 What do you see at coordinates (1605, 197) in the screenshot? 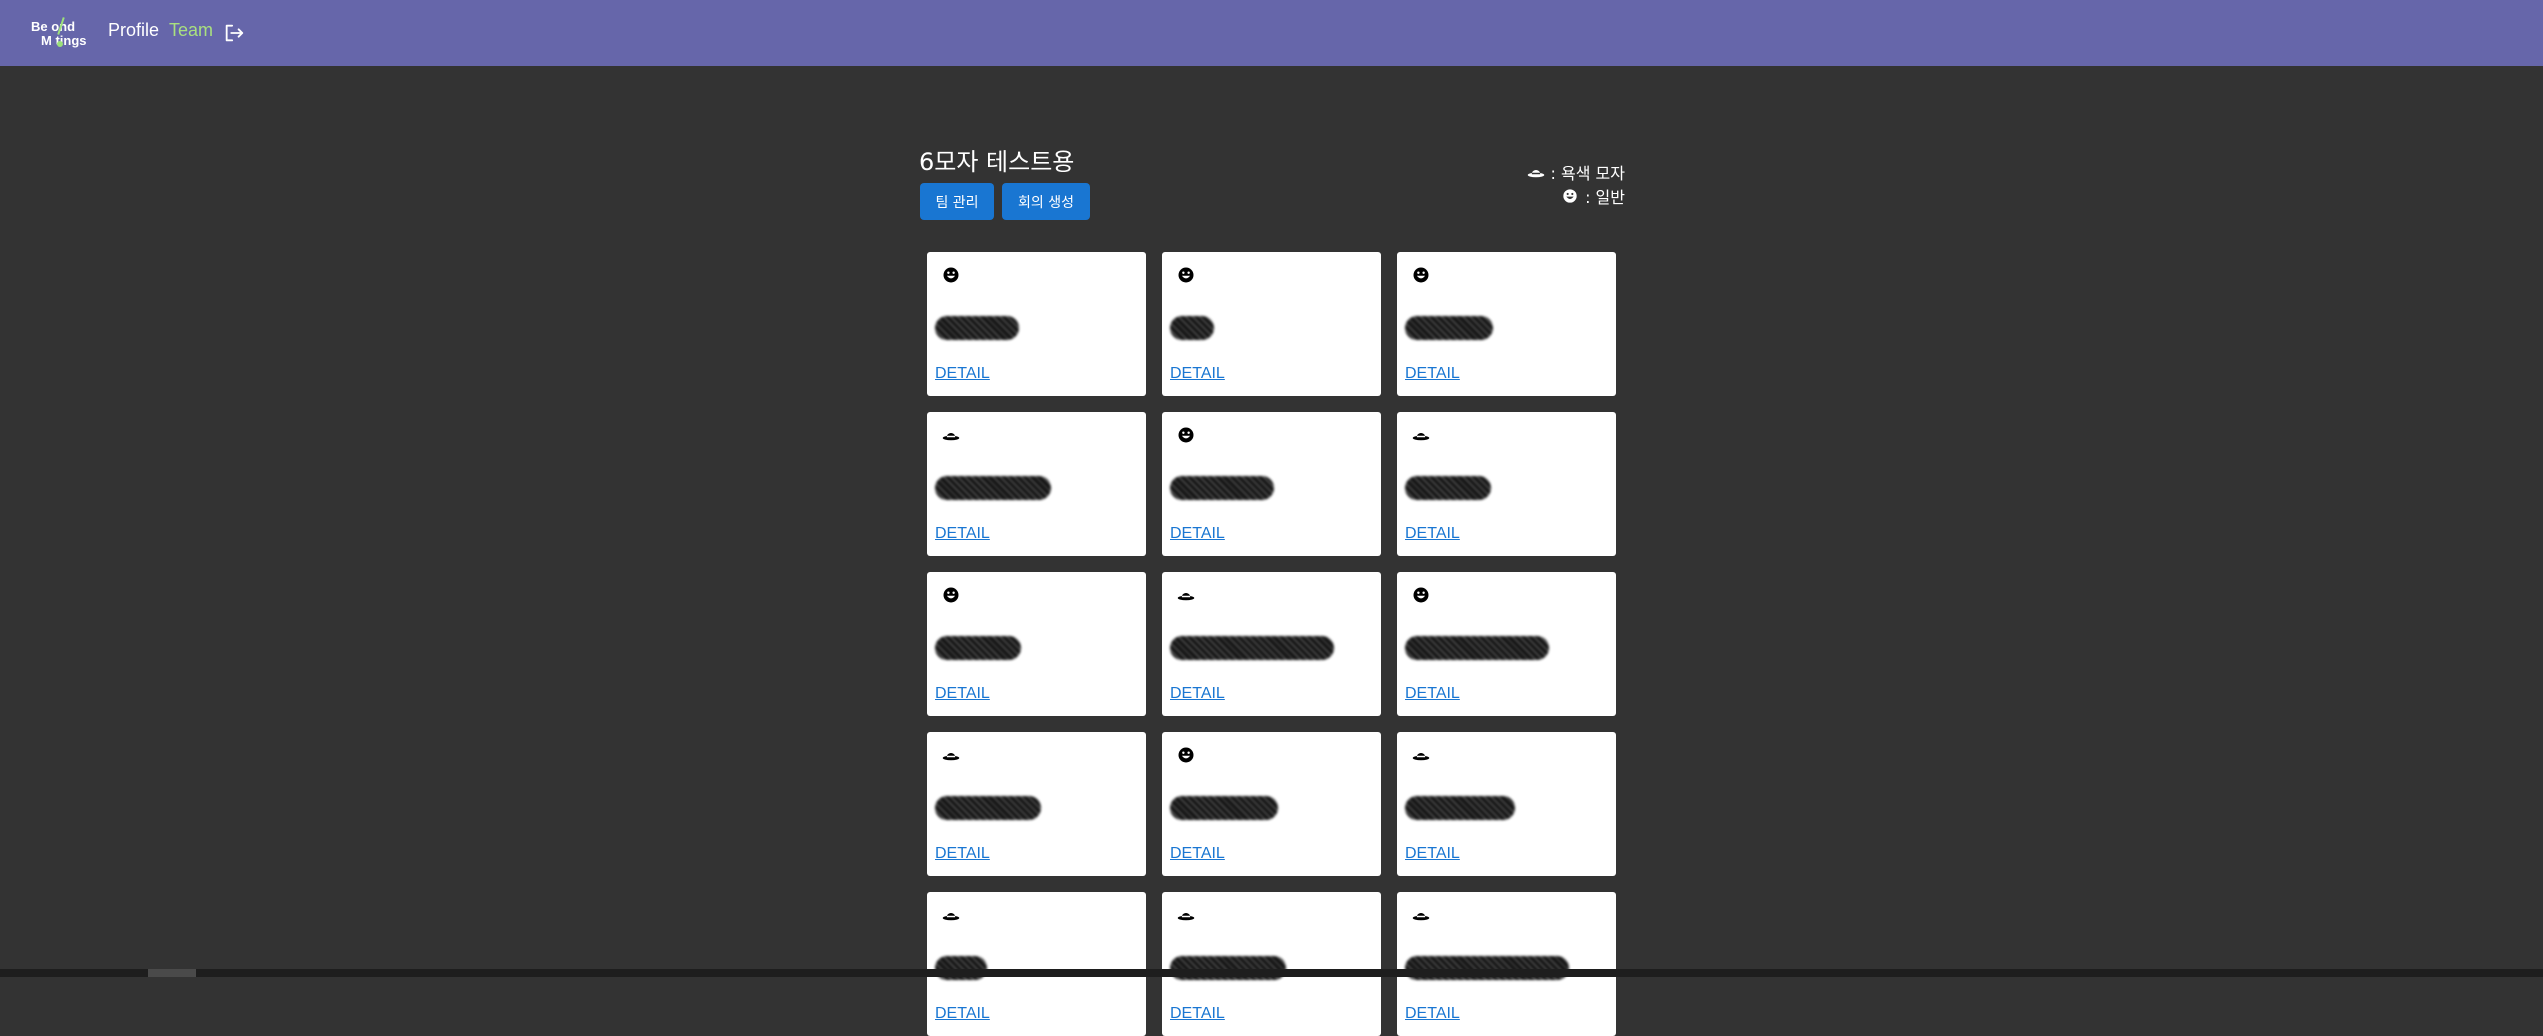
I see `legend-normal-label: : 일반` at bounding box center [1605, 197].